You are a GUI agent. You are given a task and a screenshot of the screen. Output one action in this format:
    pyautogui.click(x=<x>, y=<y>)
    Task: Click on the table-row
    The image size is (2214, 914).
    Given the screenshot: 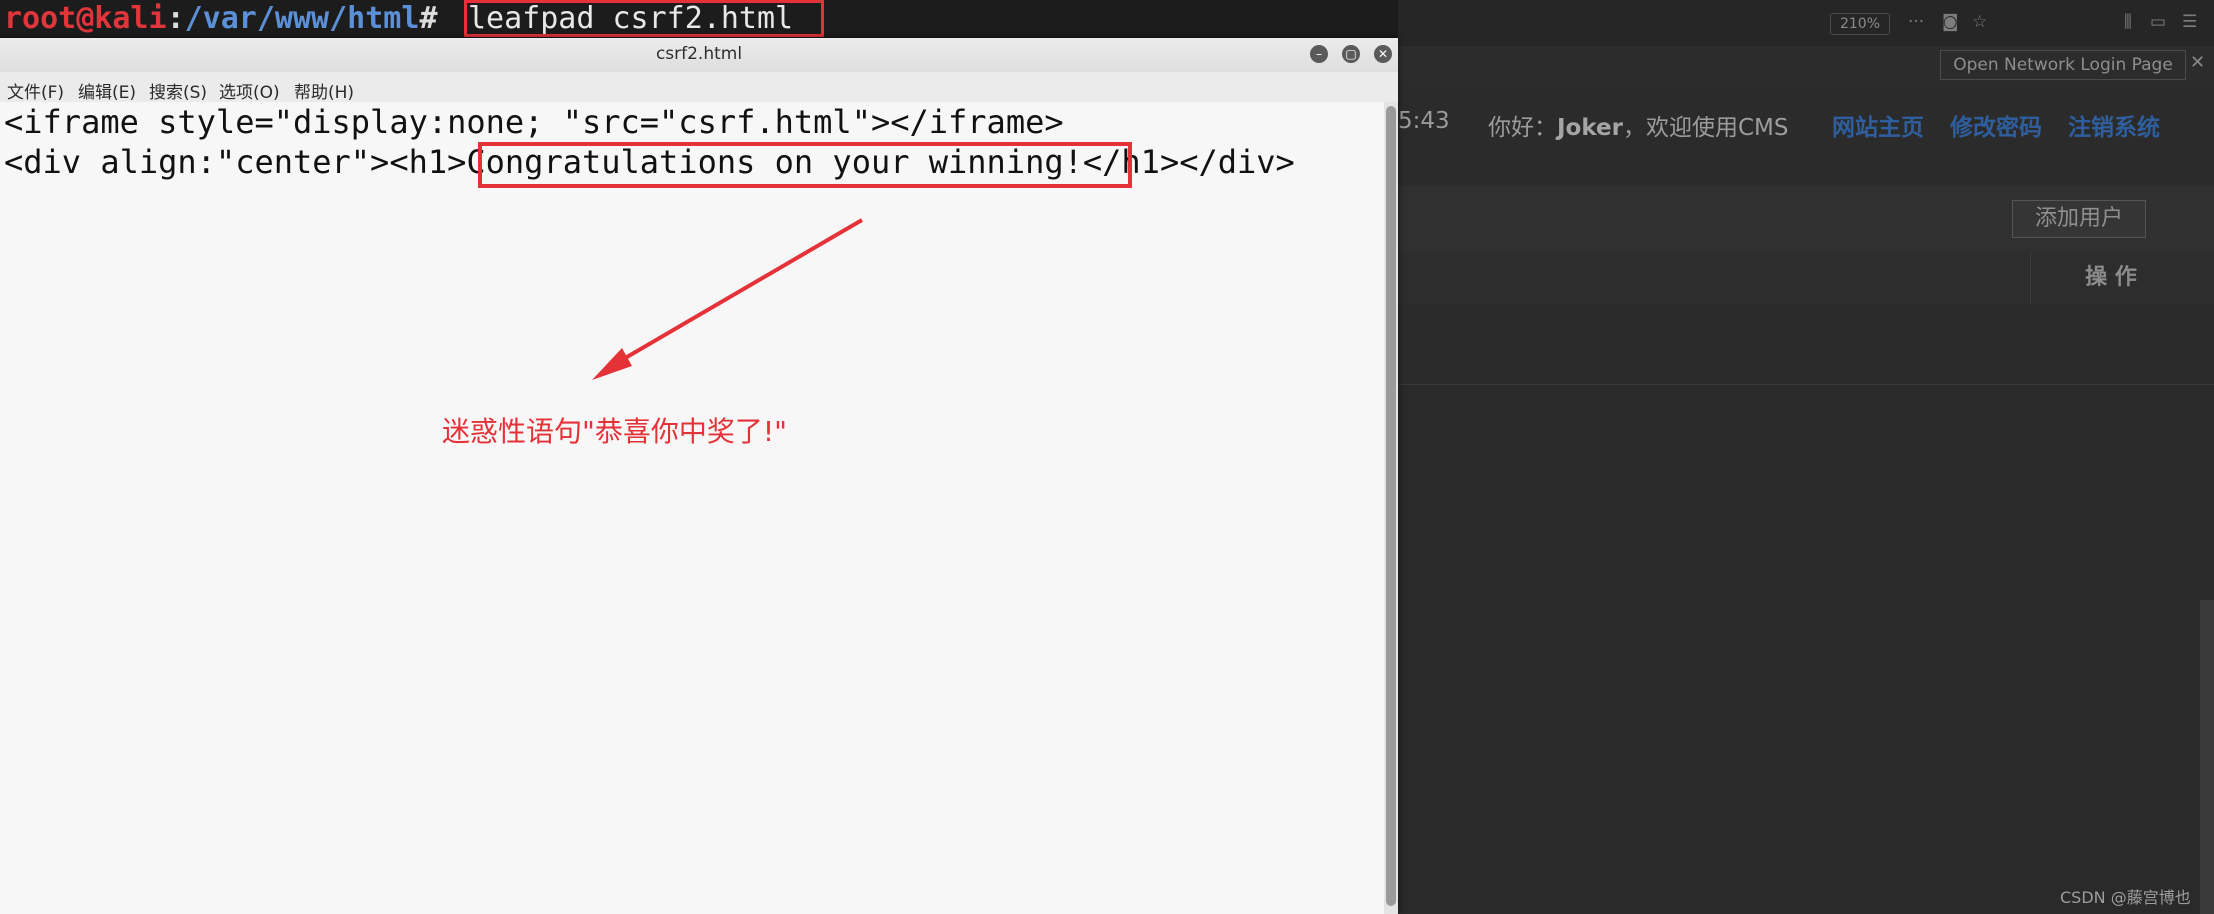 What is the action you would take?
    pyautogui.click(x=1806, y=344)
    